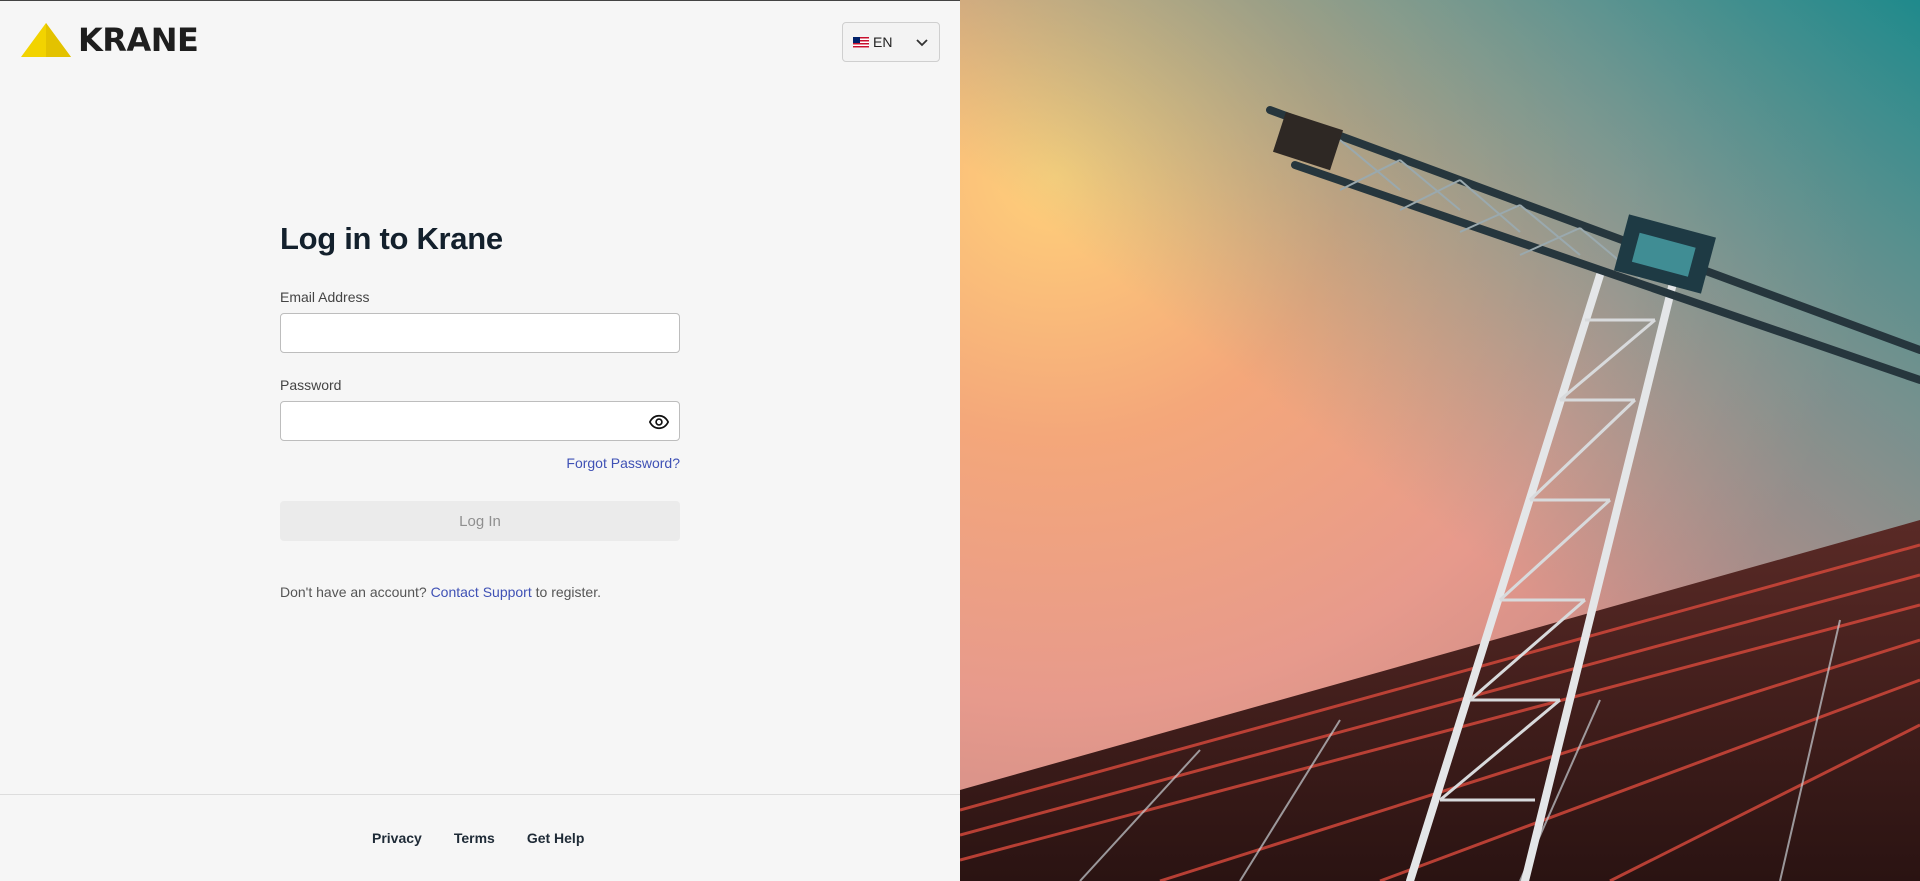 Image resolution: width=1920 pixels, height=881 pixels. I want to click on language-selector: EN, so click(891, 42).